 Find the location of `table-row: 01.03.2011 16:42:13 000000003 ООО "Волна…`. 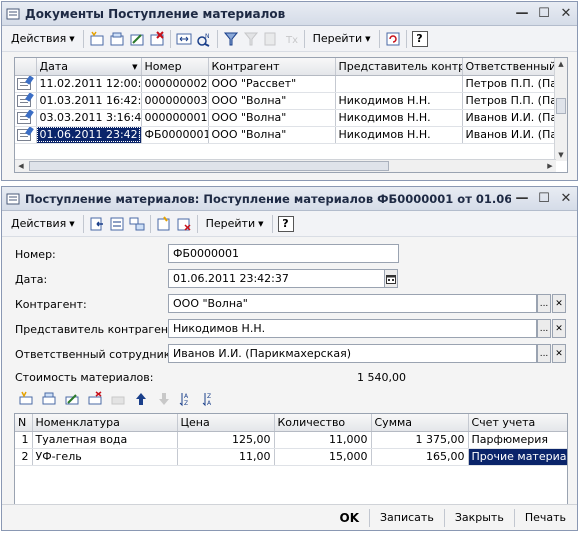

table-row: 01.03.2011 16:42:13 000000003 ООО "Волна… is located at coordinates (291, 101).